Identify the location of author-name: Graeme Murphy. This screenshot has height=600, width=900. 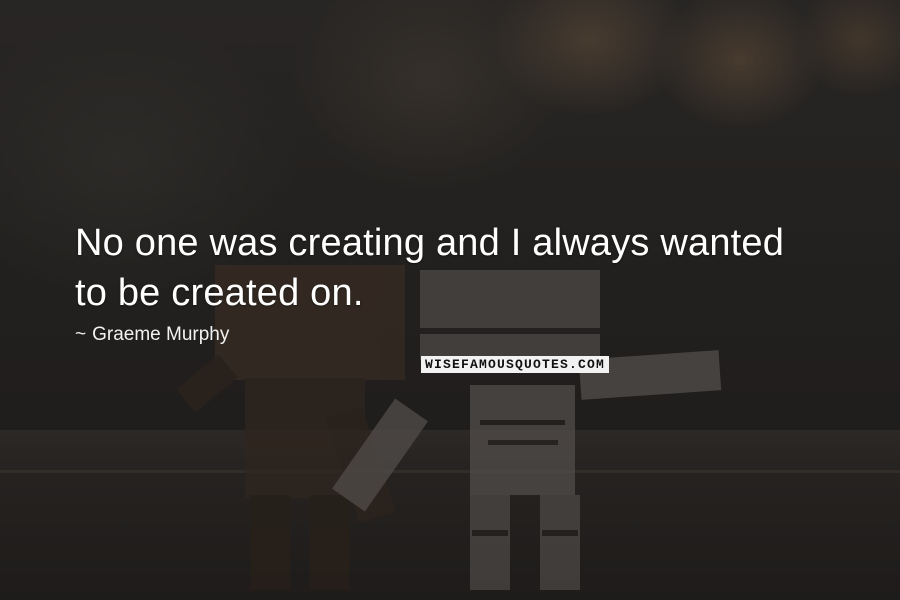
(161, 334).